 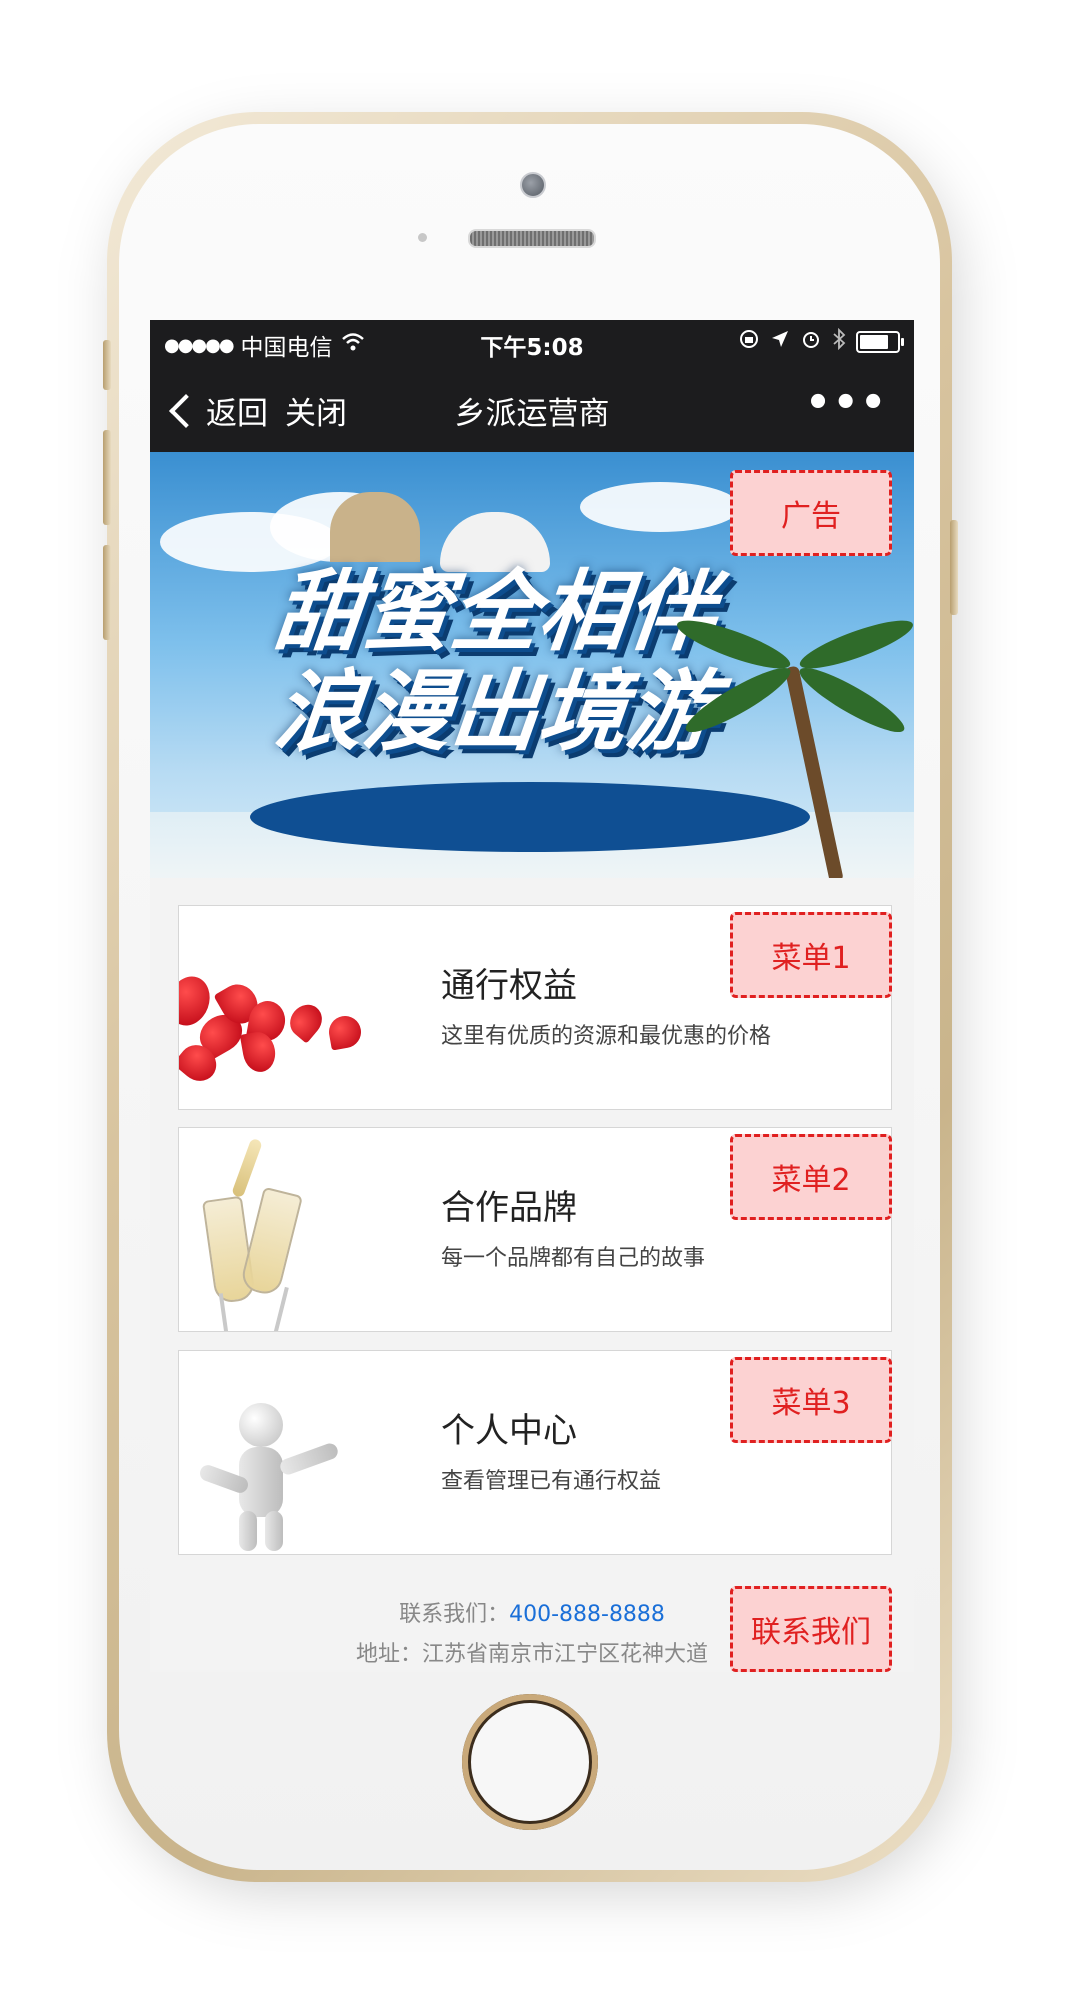 What do you see at coordinates (551, 1481) in the screenshot?
I see `menu-subtitle: 查看管理已有通行权益` at bounding box center [551, 1481].